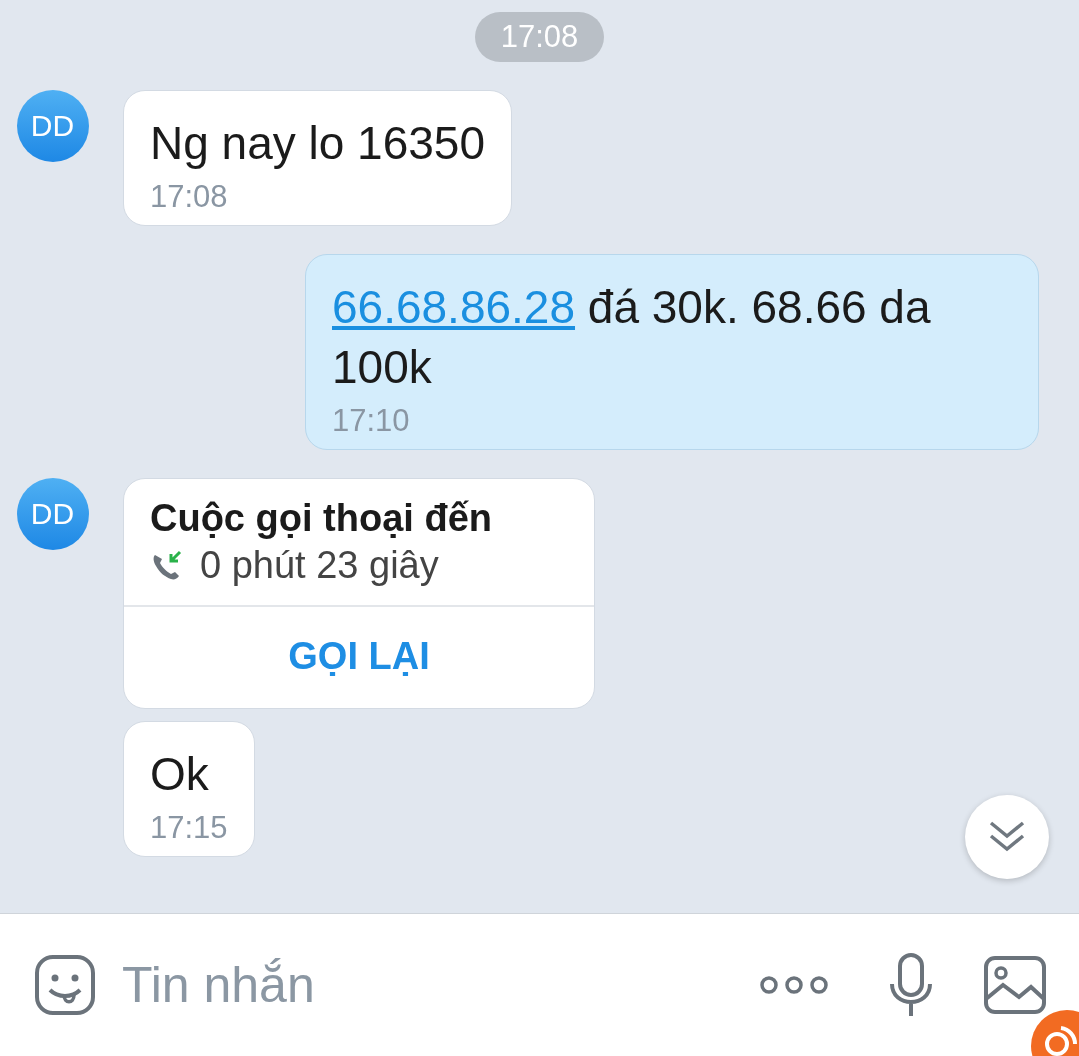  I want to click on message-time: 17:15, so click(189, 828).